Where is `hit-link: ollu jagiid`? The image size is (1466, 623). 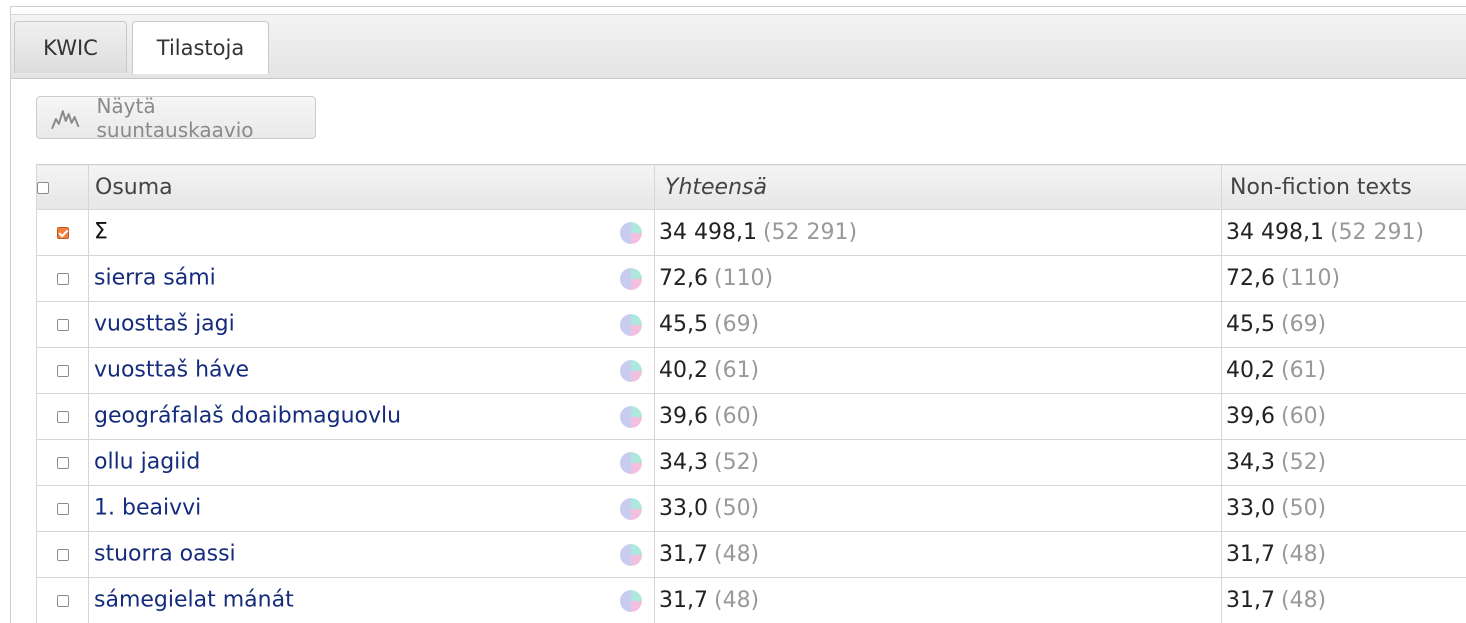 hit-link: ollu jagiid is located at coordinates (147, 461).